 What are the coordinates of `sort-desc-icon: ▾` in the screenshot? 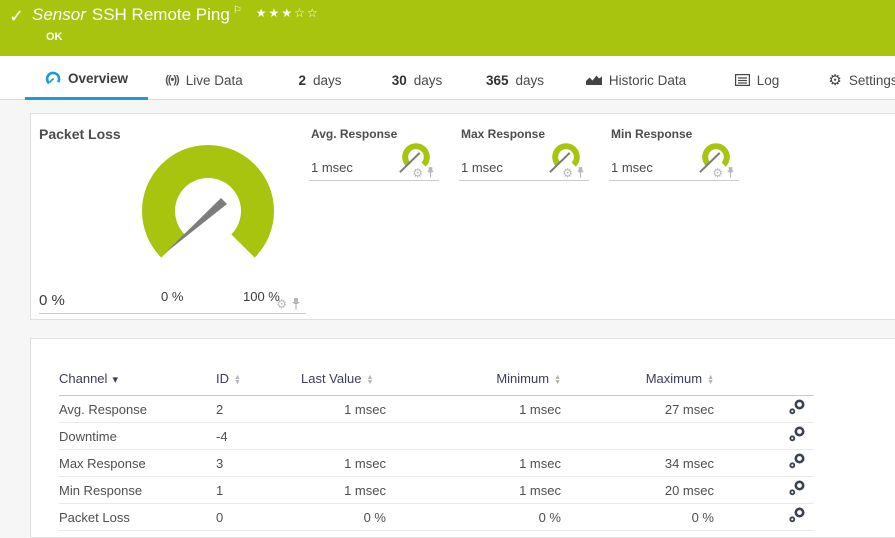 It's located at (115, 380).